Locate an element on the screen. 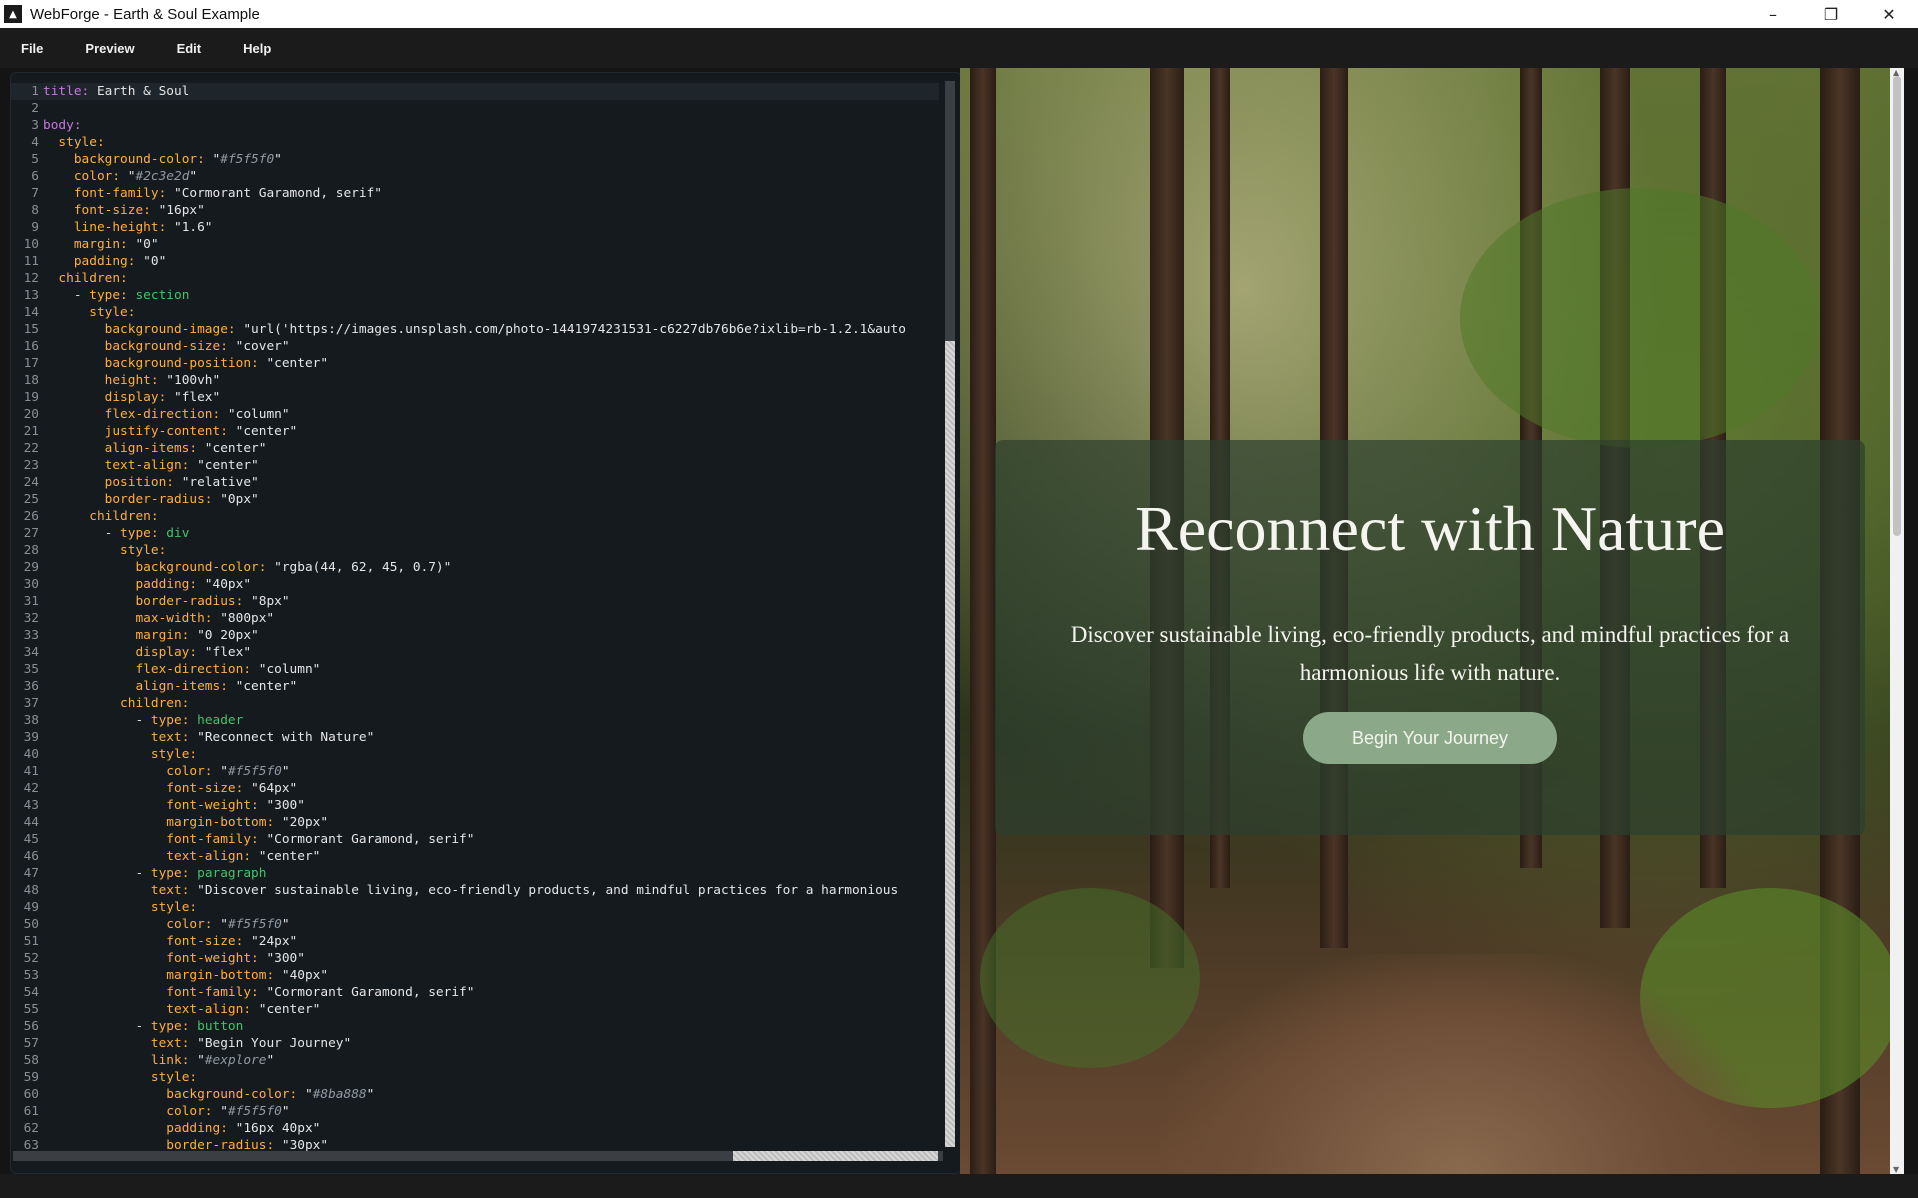 Image resolution: width=1918 pixels, height=1198 pixels. code-token: style: is located at coordinates (143, 550).